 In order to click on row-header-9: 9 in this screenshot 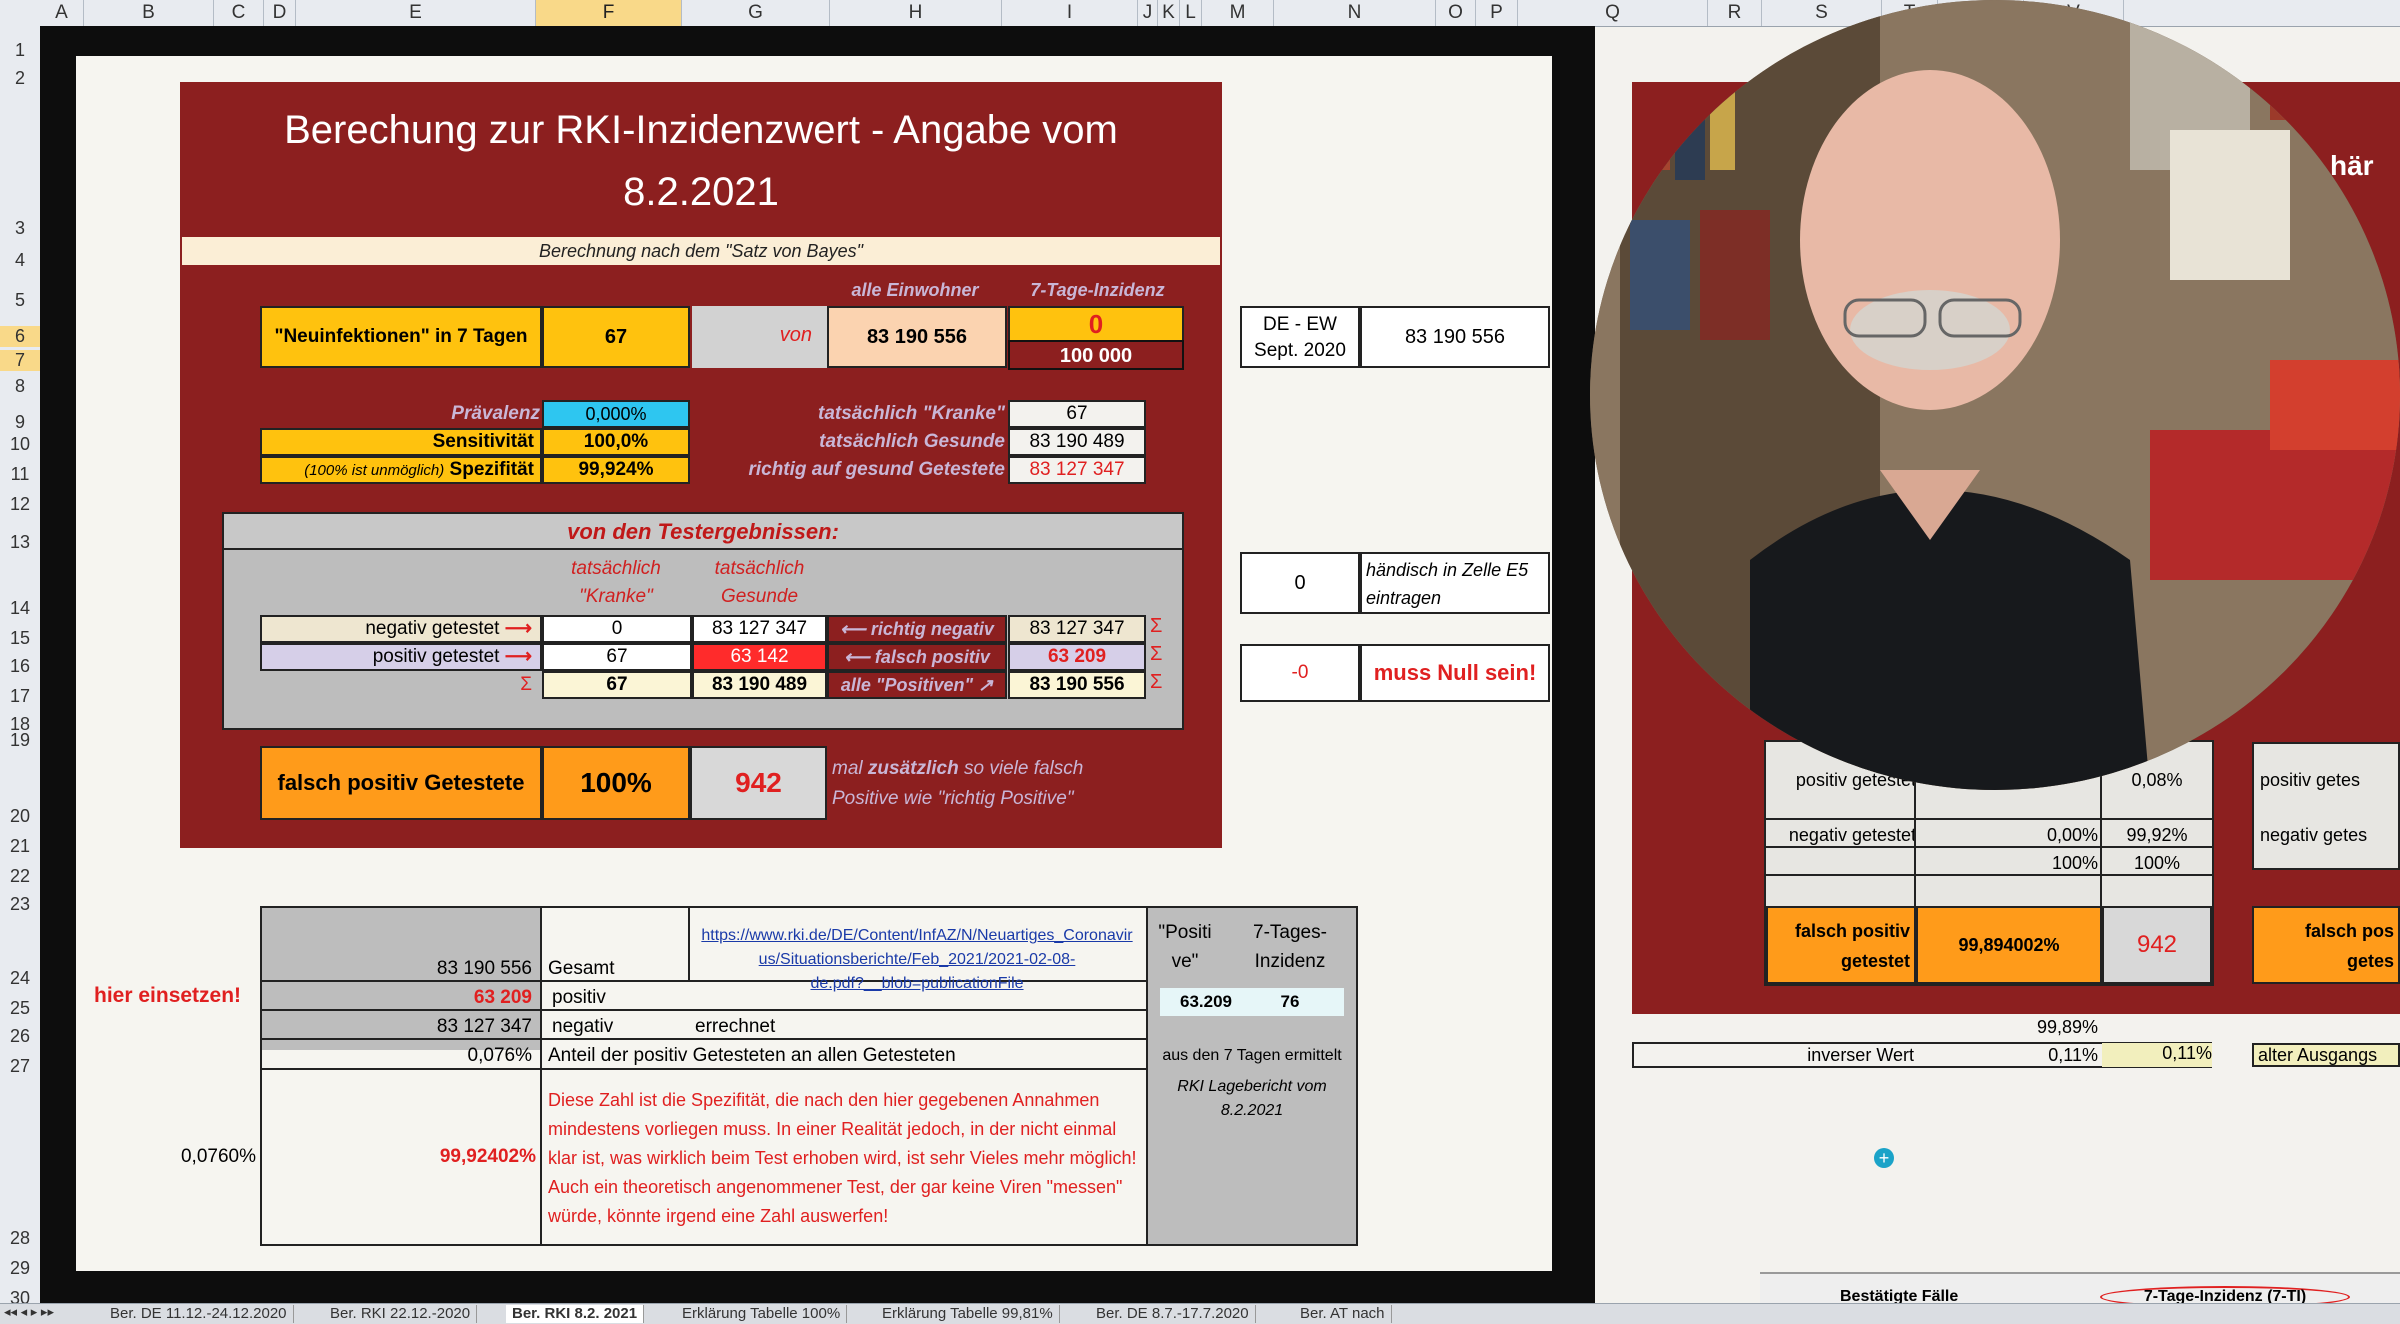, I will do `click(20, 422)`.